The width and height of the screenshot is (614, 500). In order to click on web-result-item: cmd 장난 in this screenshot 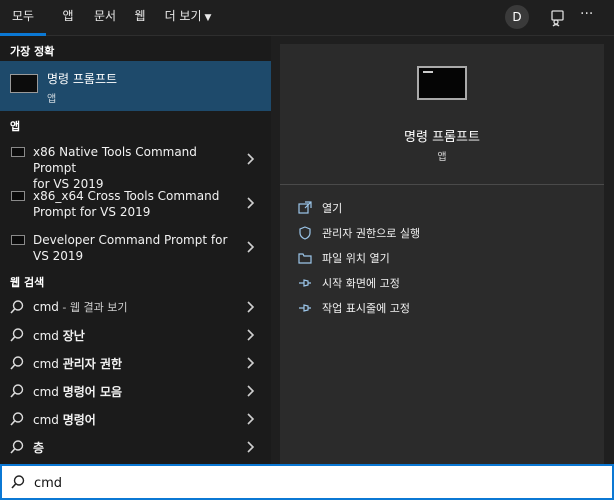, I will do `click(135, 335)`.